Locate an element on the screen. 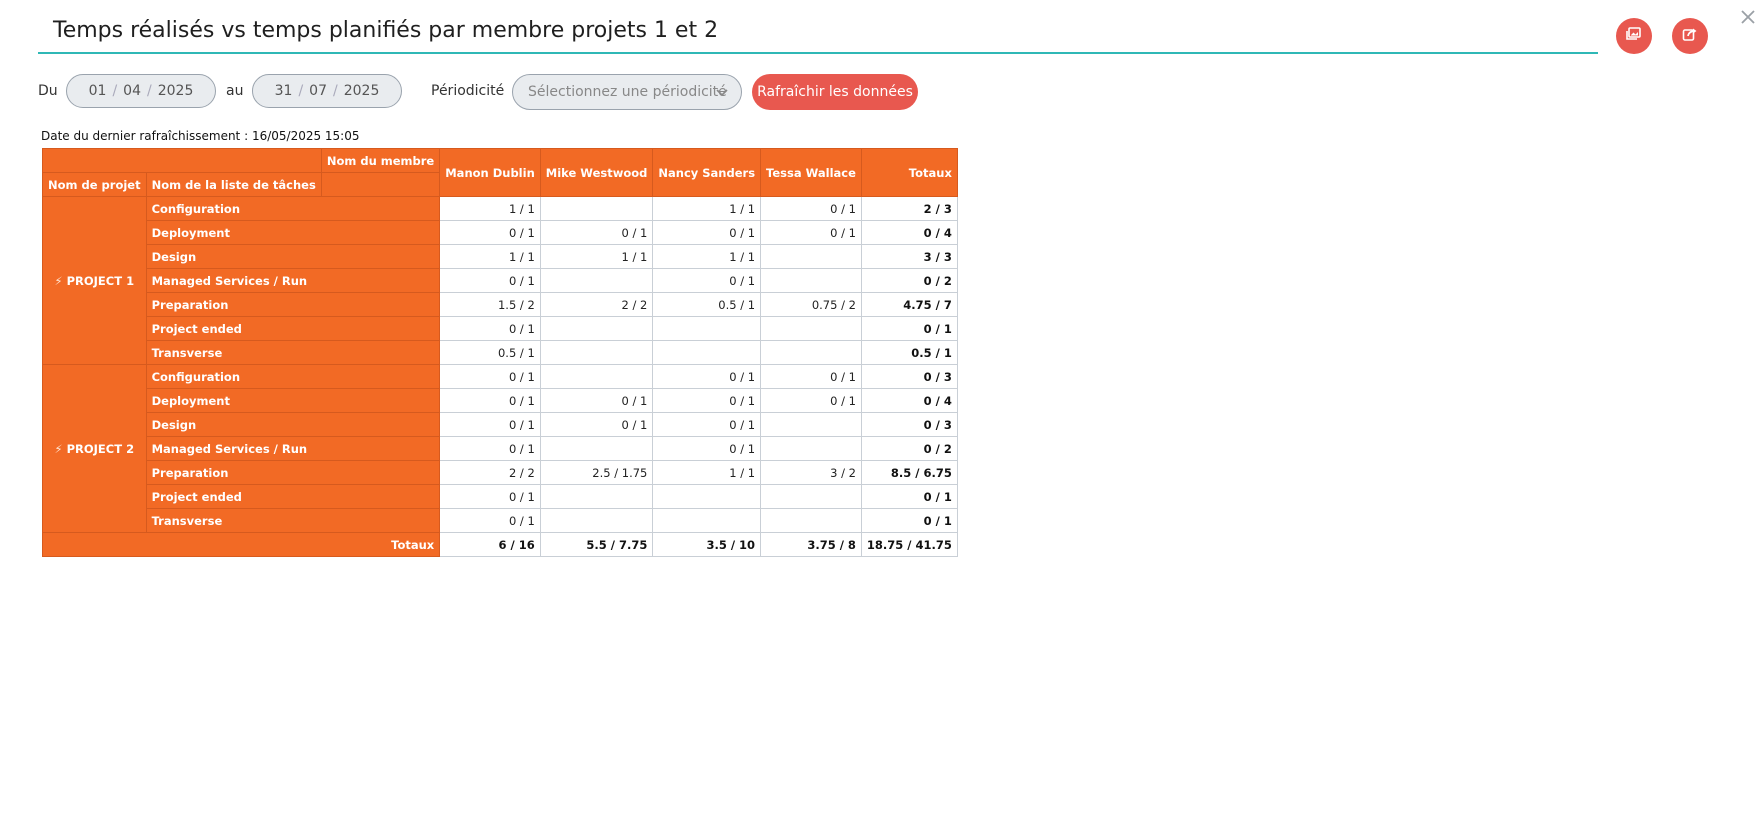 The image size is (1762, 836). tasklist-name: Preparation is located at coordinates (293, 472).